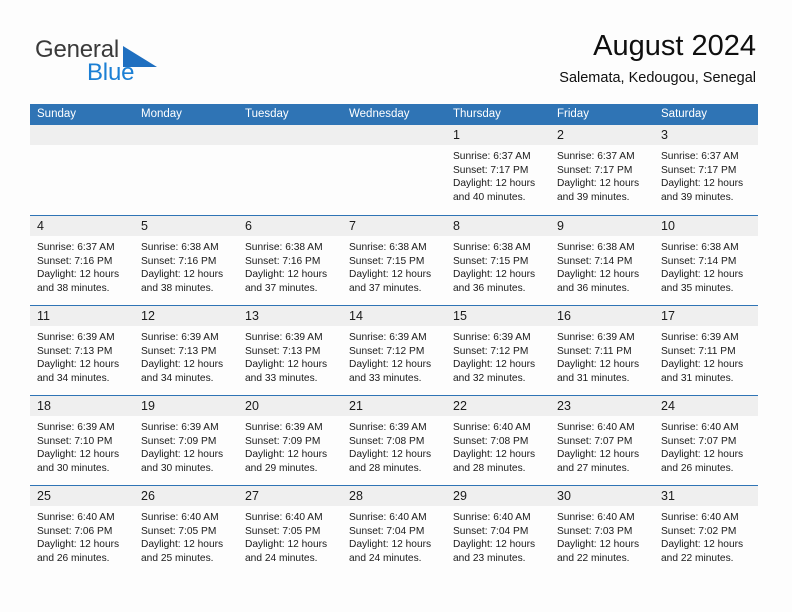 The width and height of the screenshot is (792, 612). I want to click on day-number: 19, so click(148, 406).